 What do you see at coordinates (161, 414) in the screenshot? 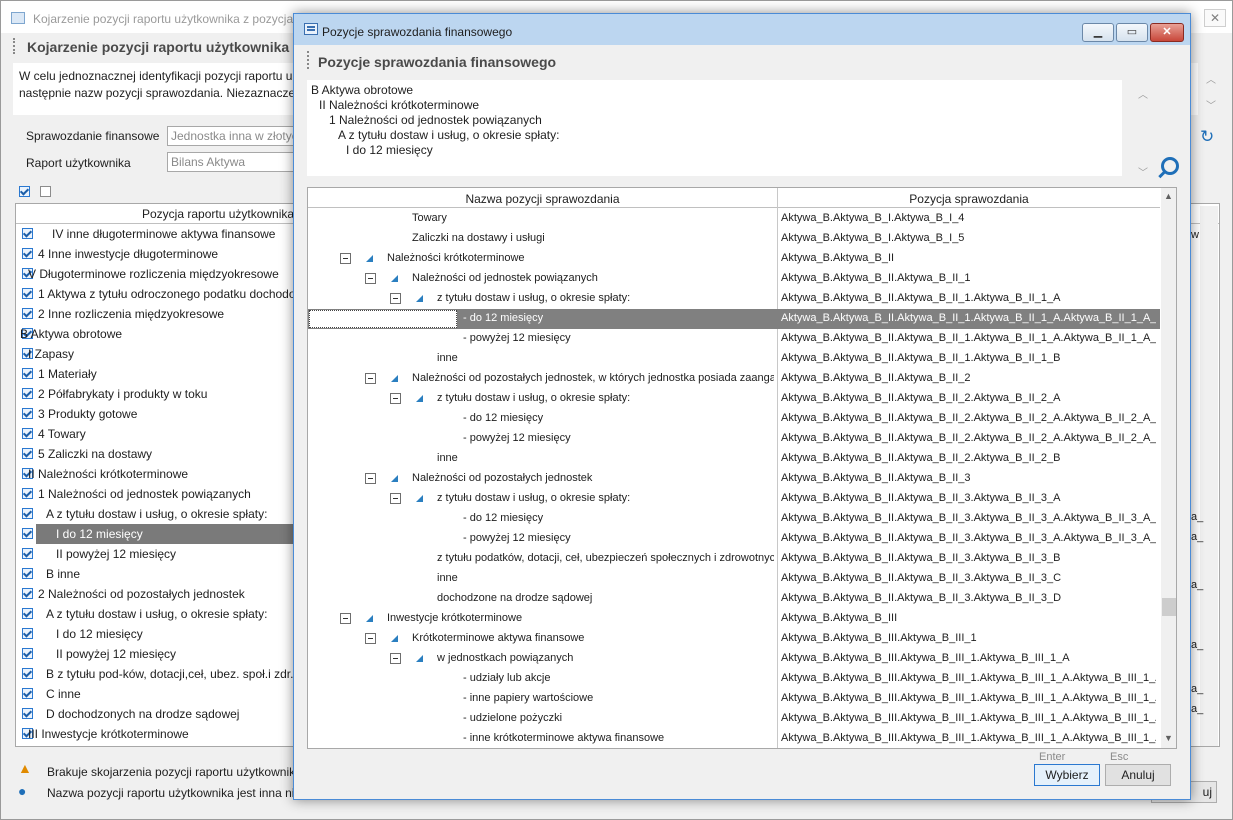
I see `list-item: 3 Produkty gotowe` at bounding box center [161, 414].